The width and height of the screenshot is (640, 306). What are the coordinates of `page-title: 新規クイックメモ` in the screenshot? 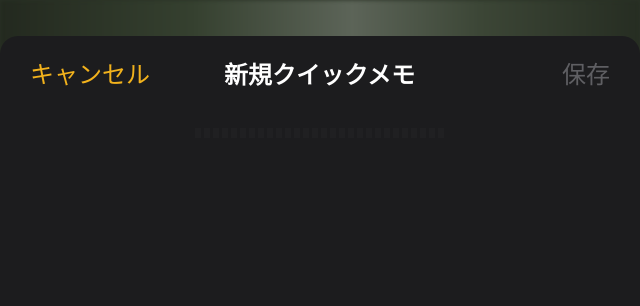 It's located at (320, 75).